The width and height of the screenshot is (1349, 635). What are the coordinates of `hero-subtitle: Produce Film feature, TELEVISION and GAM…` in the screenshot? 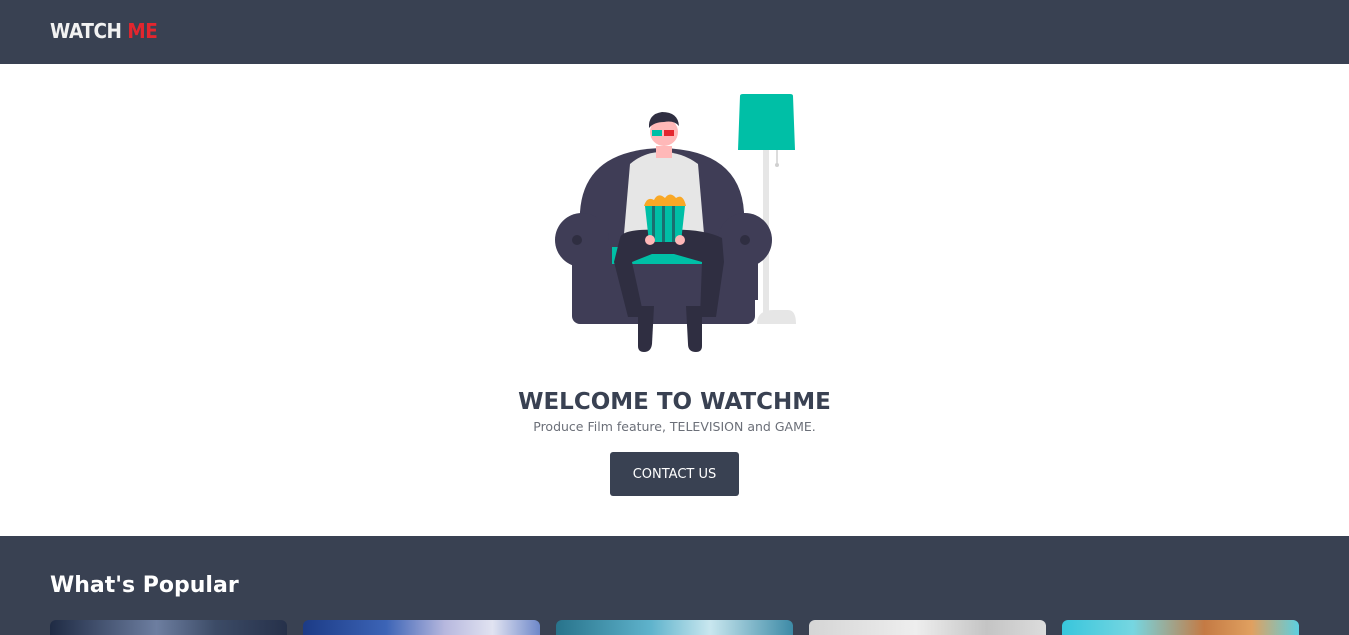 It's located at (674, 426).